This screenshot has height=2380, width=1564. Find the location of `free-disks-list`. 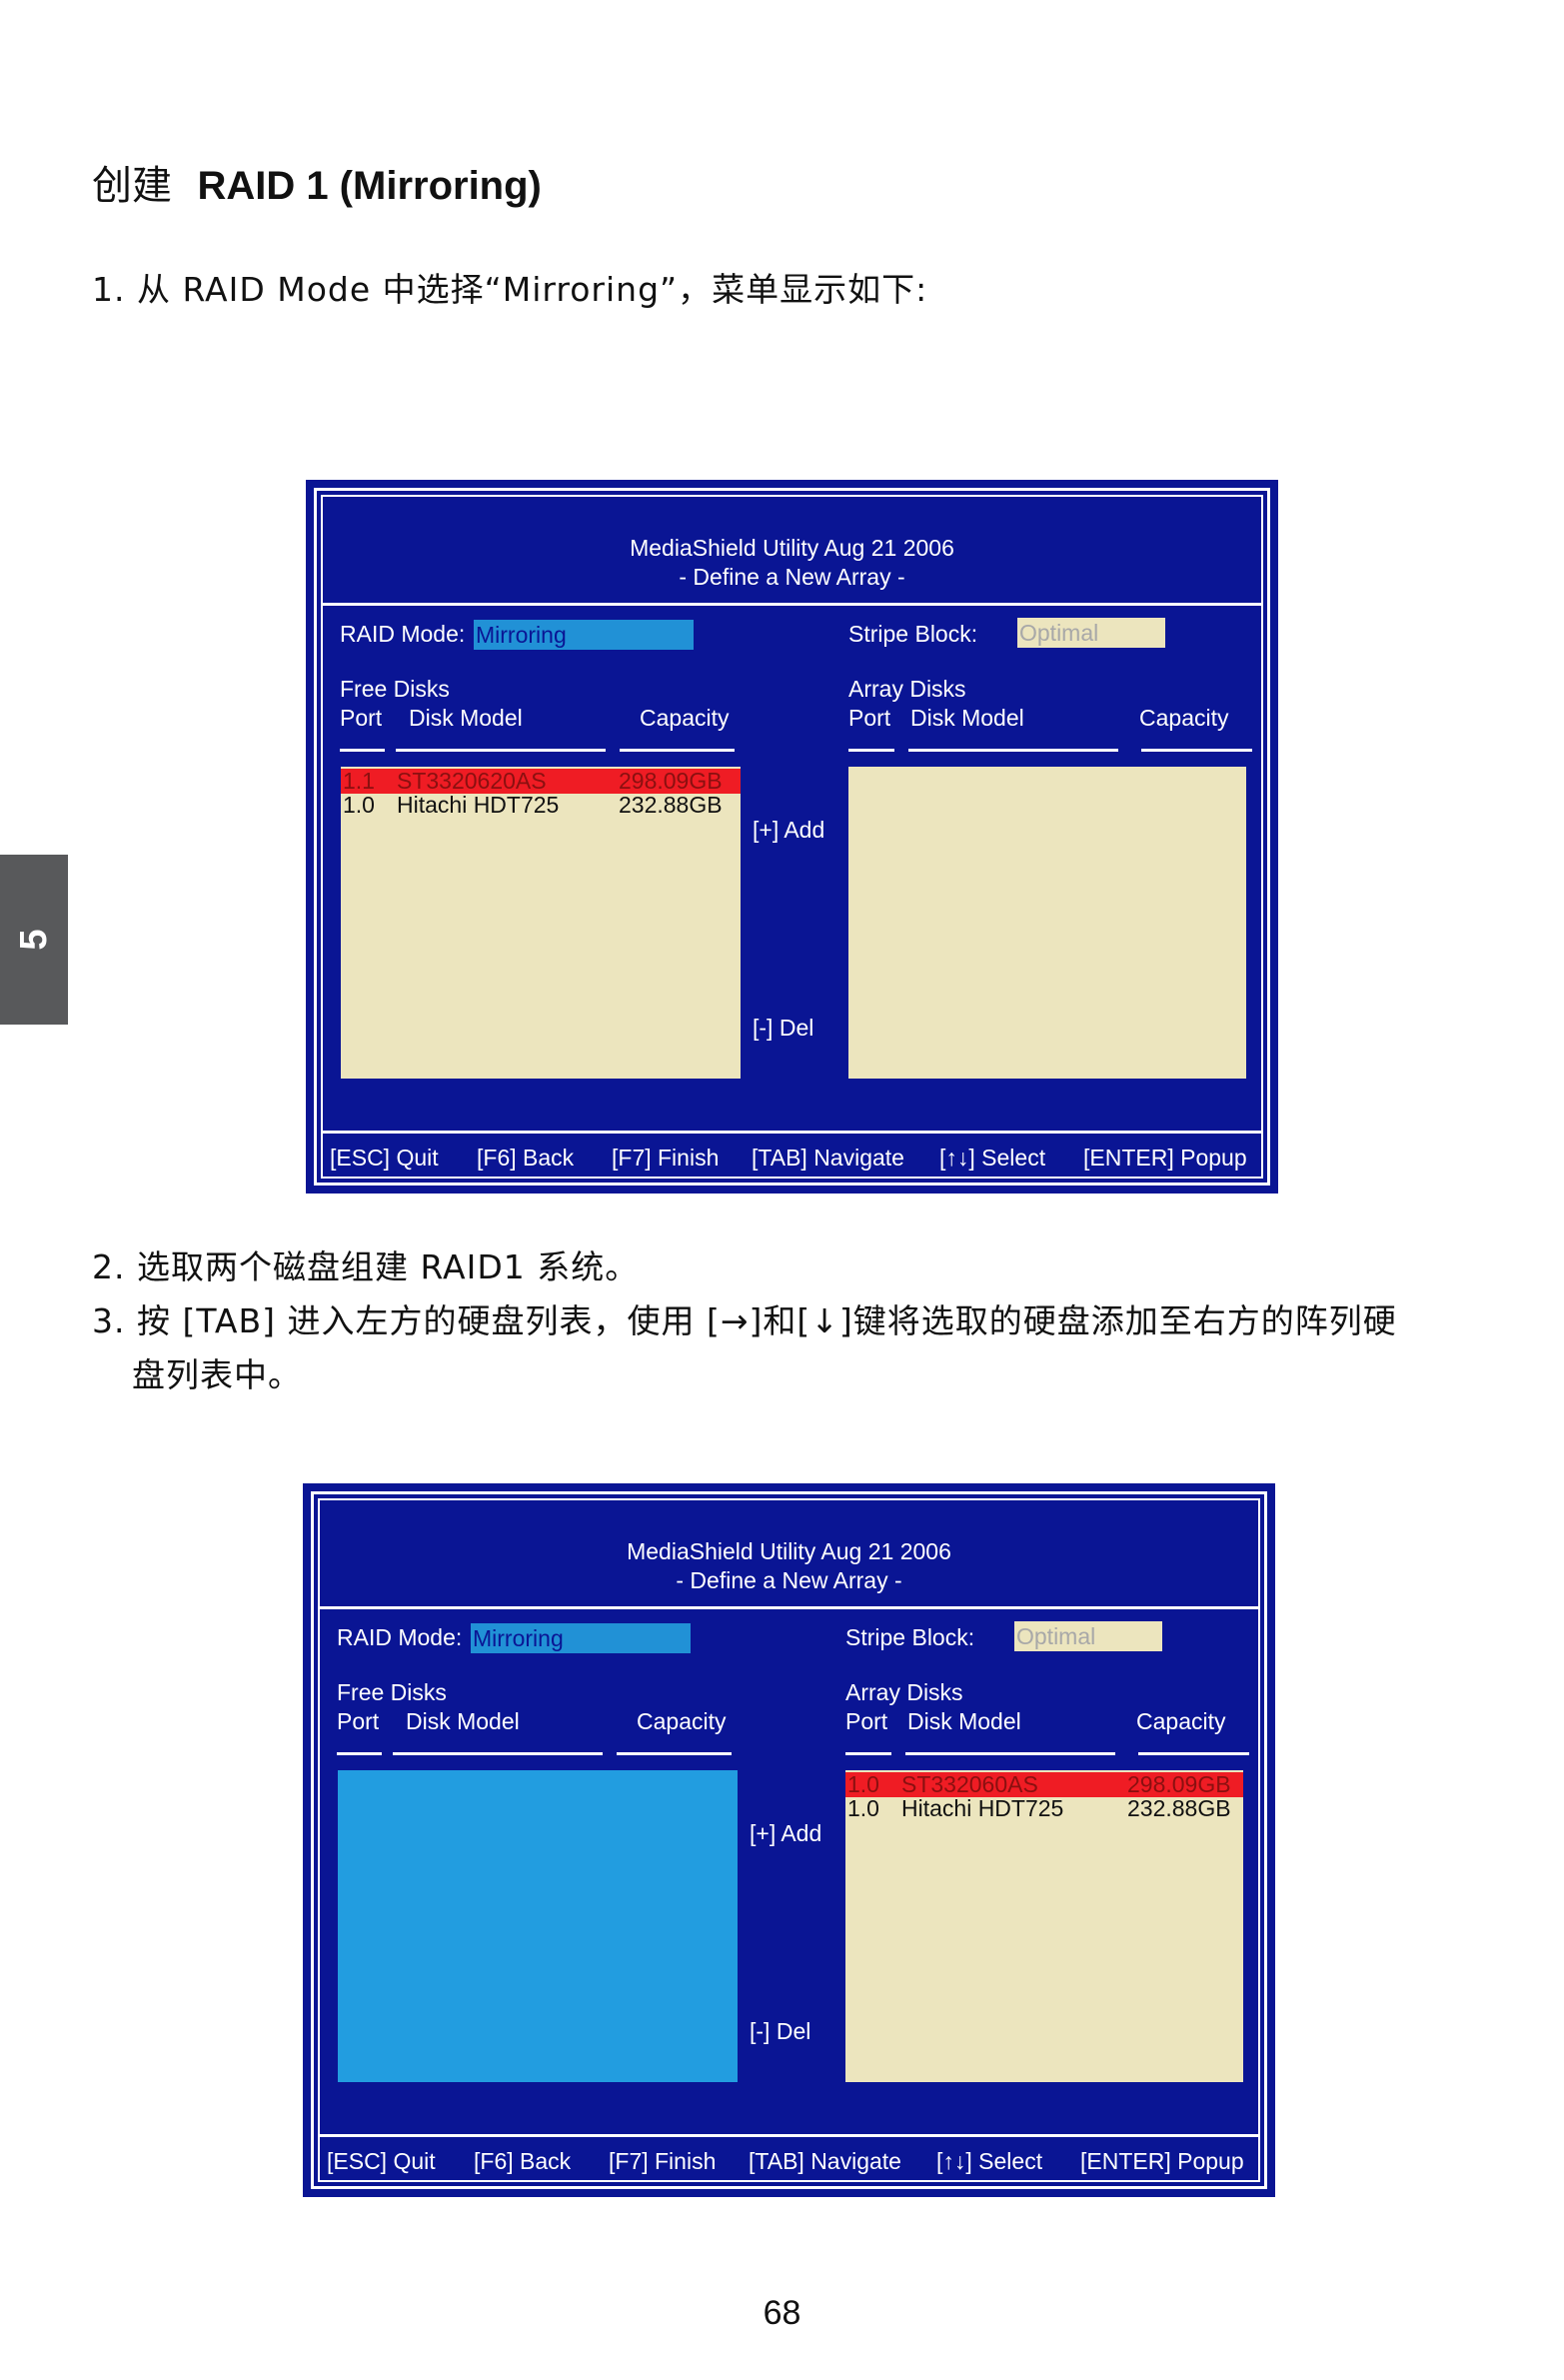

free-disks-list is located at coordinates (538, 1926).